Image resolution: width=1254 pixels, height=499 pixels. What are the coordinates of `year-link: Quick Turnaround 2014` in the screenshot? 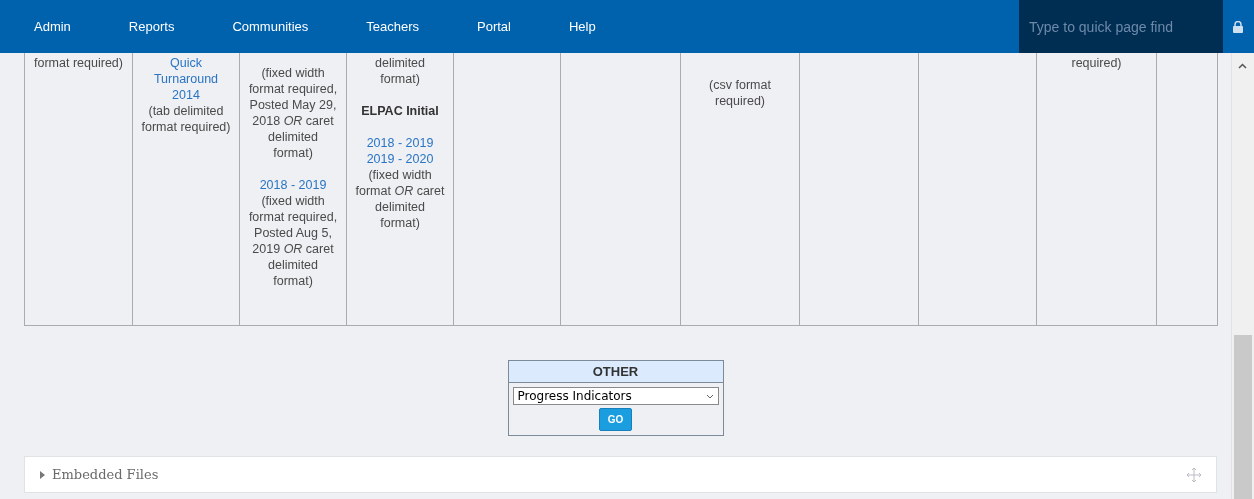 It's located at (186, 79).